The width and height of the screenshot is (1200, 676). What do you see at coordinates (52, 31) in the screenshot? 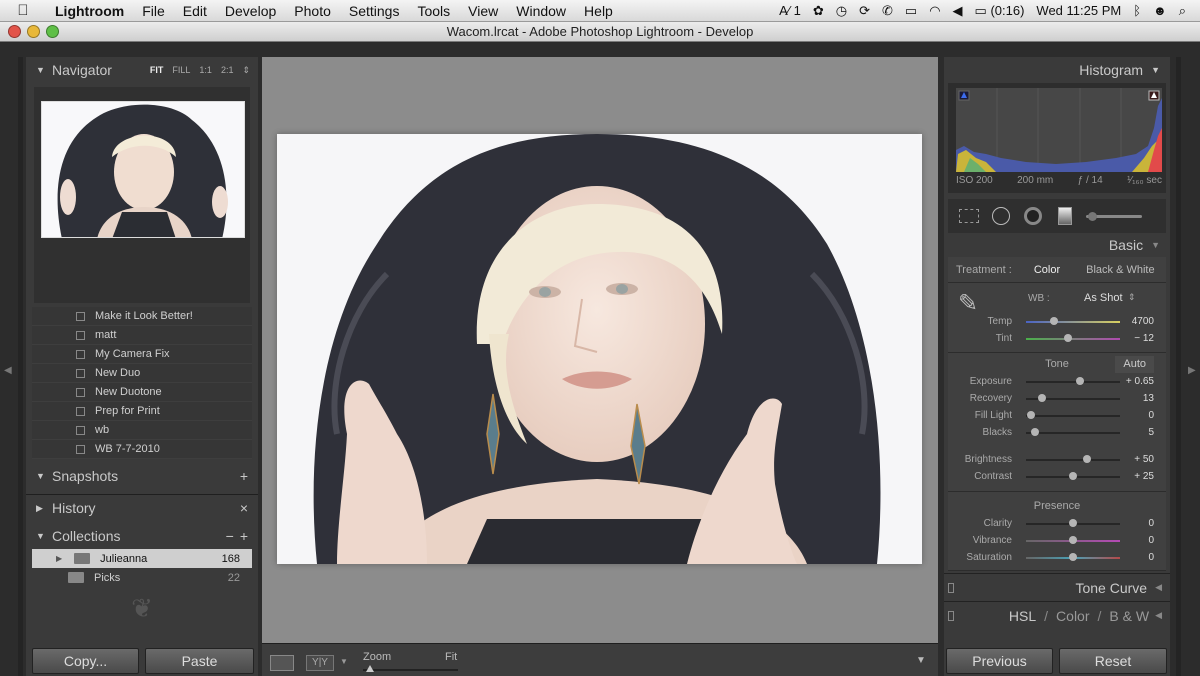
I see `zoom-window-button` at bounding box center [52, 31].